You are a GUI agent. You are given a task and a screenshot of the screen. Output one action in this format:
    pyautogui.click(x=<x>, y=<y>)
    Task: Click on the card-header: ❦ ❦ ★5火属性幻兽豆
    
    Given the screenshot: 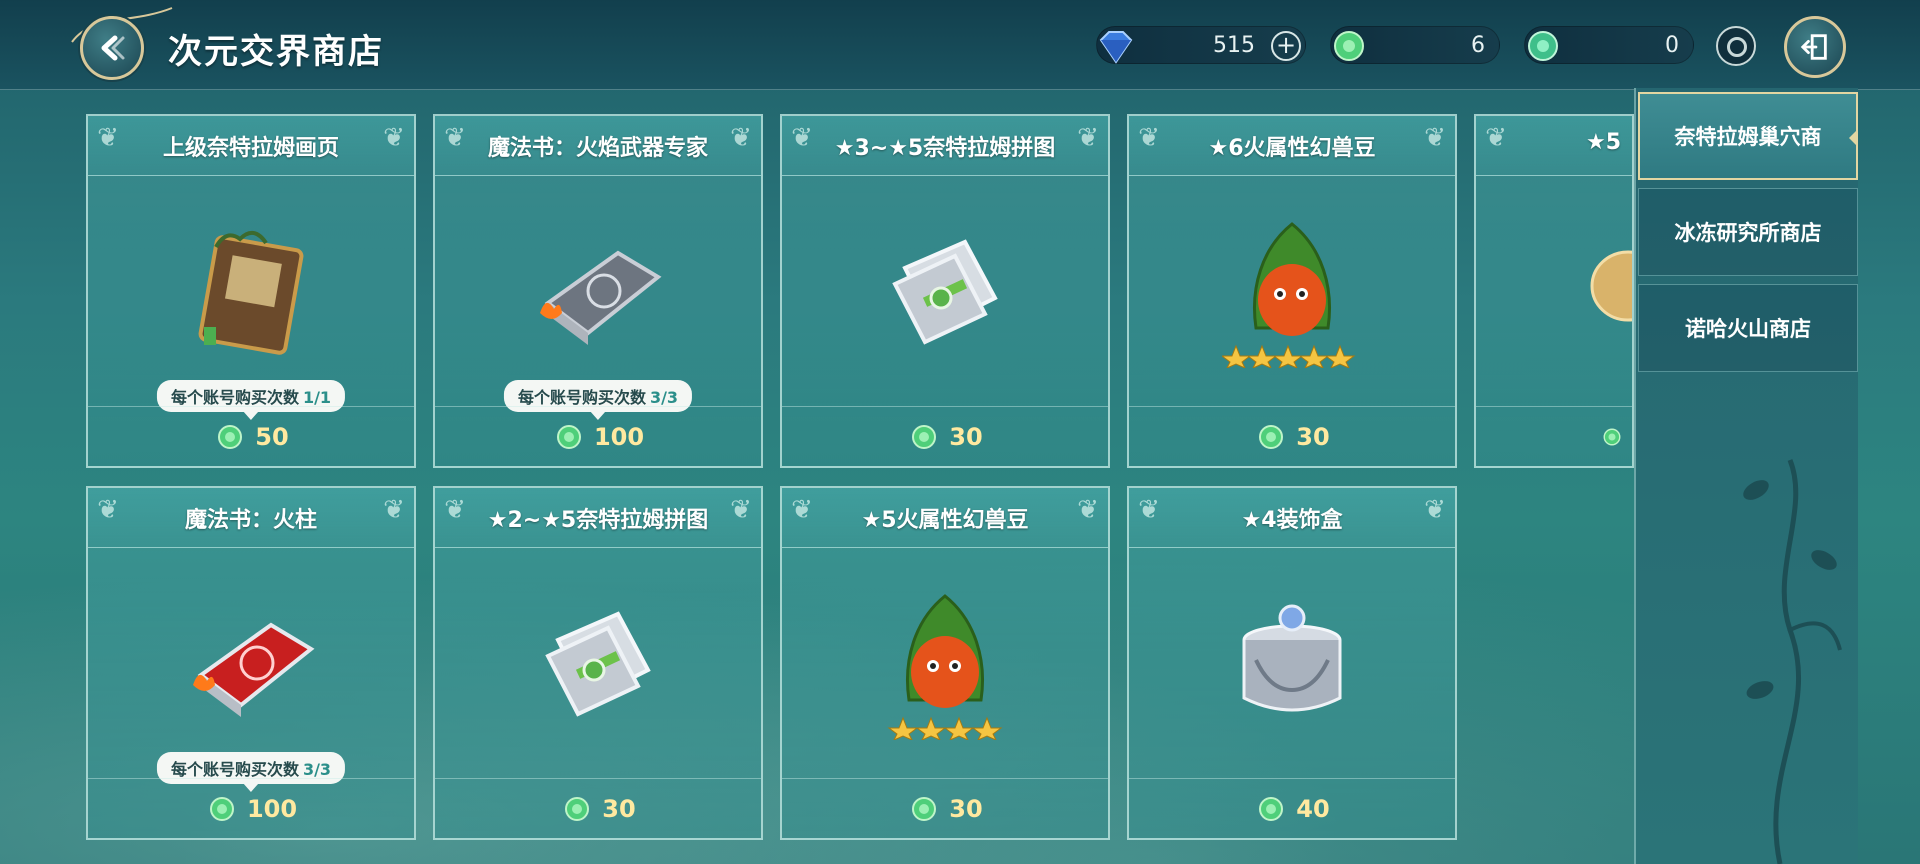 What is the action you would take?
    pyautogui.click(x=945, y=518)
    